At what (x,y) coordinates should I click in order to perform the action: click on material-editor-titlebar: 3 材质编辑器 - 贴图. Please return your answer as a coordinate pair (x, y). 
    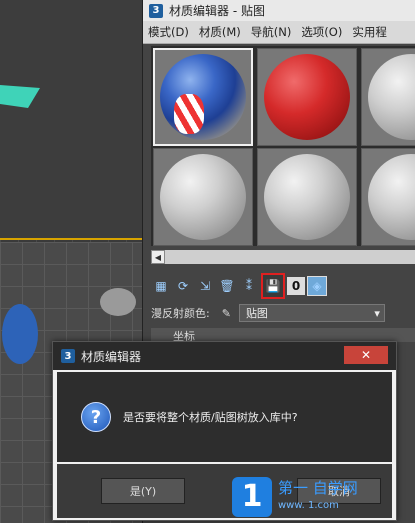
    Looking at the image, I should click on (279, 10).